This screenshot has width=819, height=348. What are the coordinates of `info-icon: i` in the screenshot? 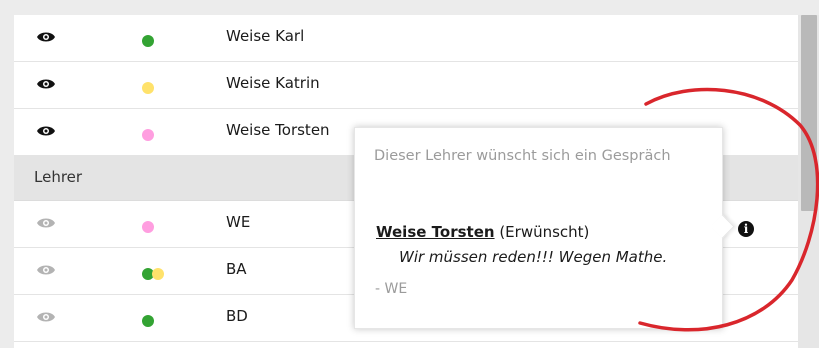 It's located at (746, 229).